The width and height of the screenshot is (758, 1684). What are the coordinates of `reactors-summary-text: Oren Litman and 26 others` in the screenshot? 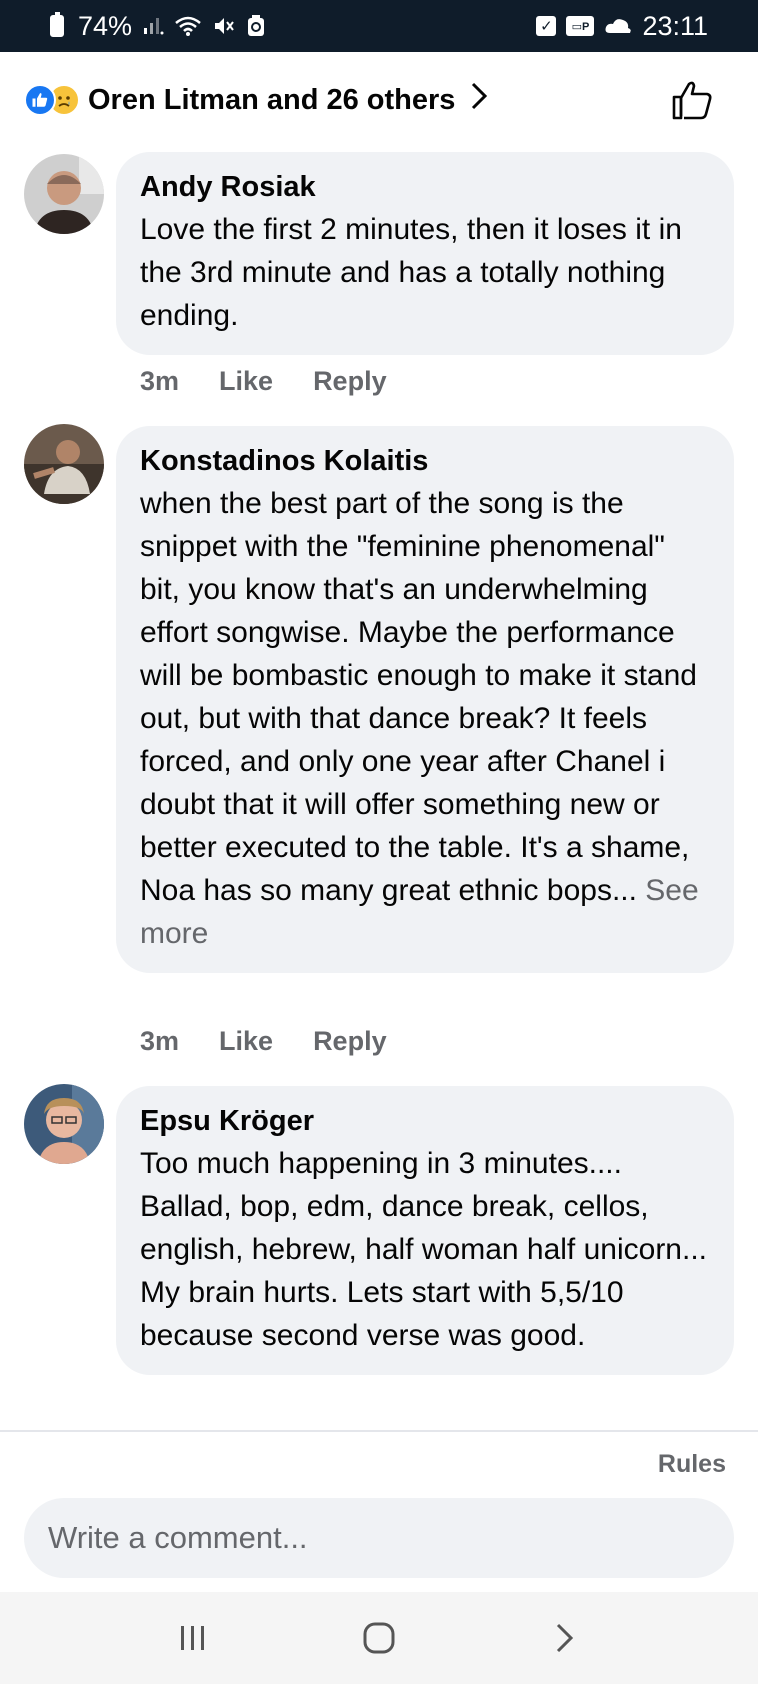 It's located at (272, 99).